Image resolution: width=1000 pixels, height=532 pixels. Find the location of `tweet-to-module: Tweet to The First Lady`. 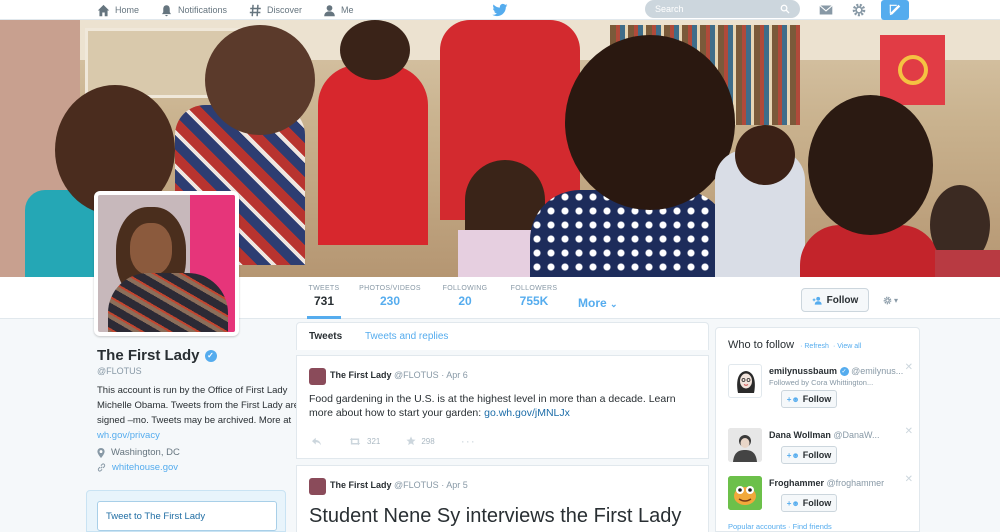

tweet-to-module: Tweet to The First Lady is located at coordinates (186, 511).